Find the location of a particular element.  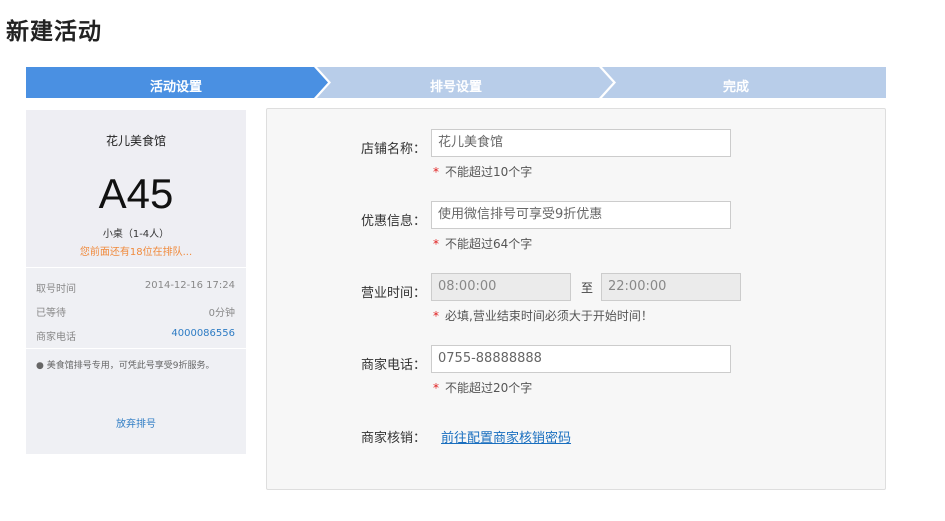

offer-hint: * 不能超过64个字 is located at coordinates (483, 244).